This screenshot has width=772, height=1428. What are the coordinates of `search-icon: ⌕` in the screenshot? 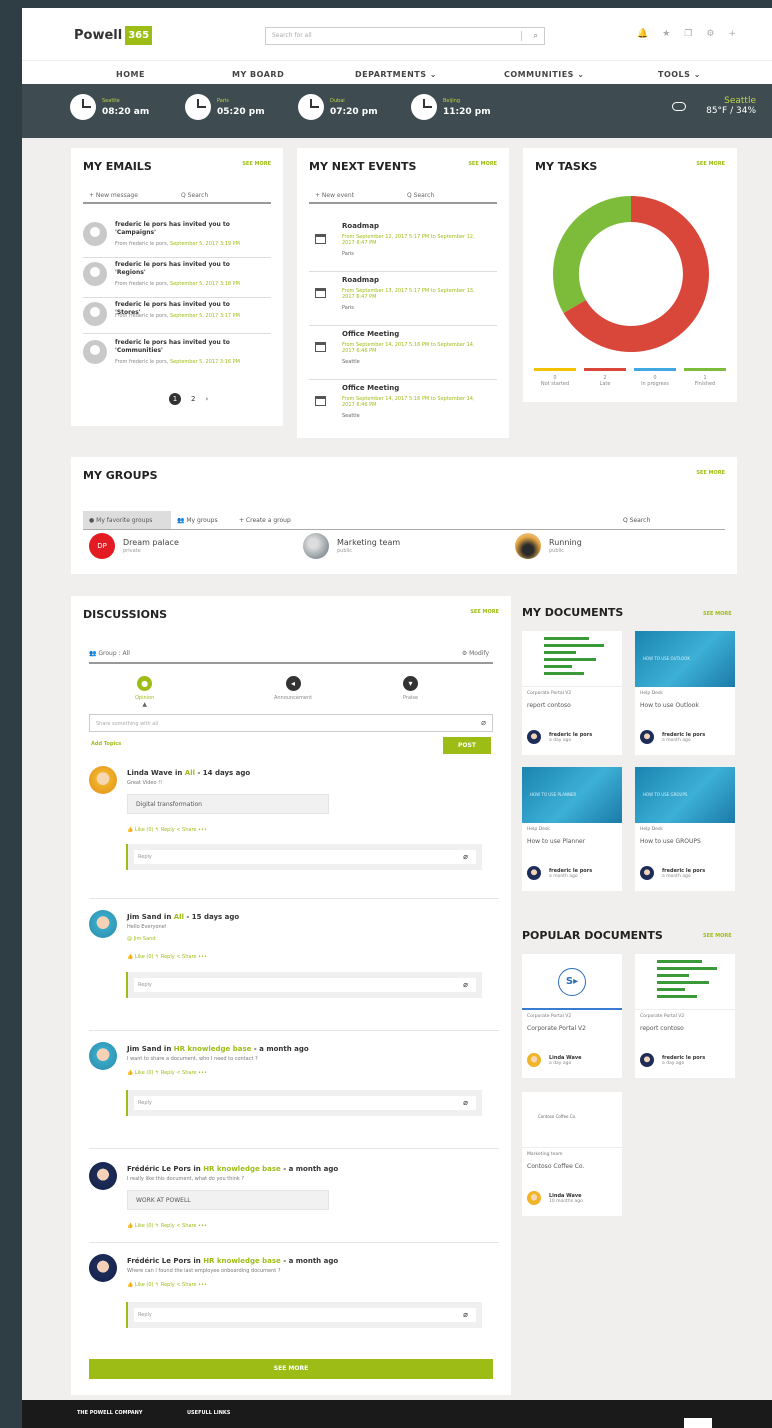 It's located at (536, 36).